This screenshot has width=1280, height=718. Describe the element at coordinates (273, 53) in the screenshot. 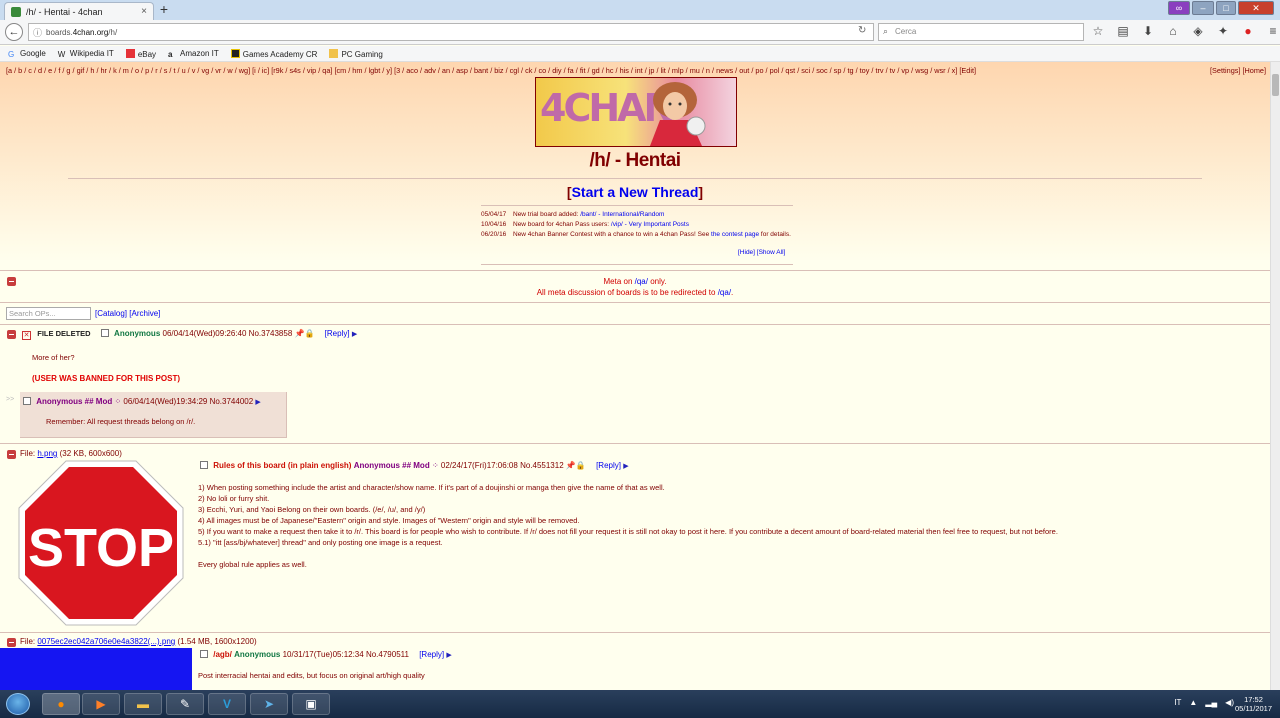

I see `bookmark-games-academy: Games Academy CR` at that location.